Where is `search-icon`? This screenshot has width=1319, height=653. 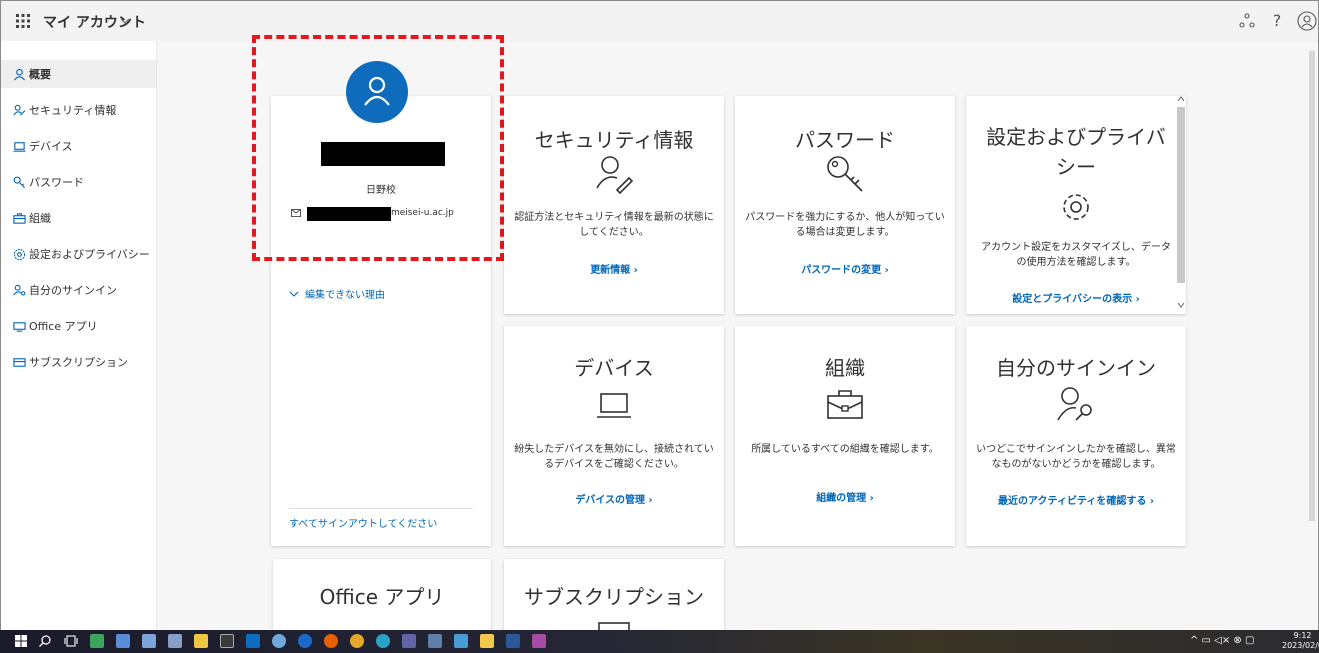
search-icon is located at coordinates (45, 641).